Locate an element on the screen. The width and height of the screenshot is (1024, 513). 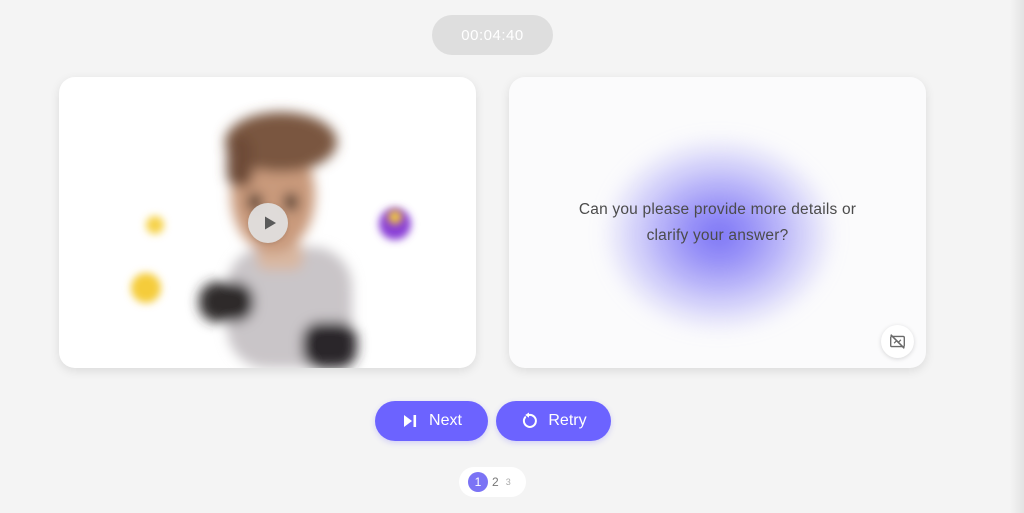
play-icon is located at coordinates (270, 223).